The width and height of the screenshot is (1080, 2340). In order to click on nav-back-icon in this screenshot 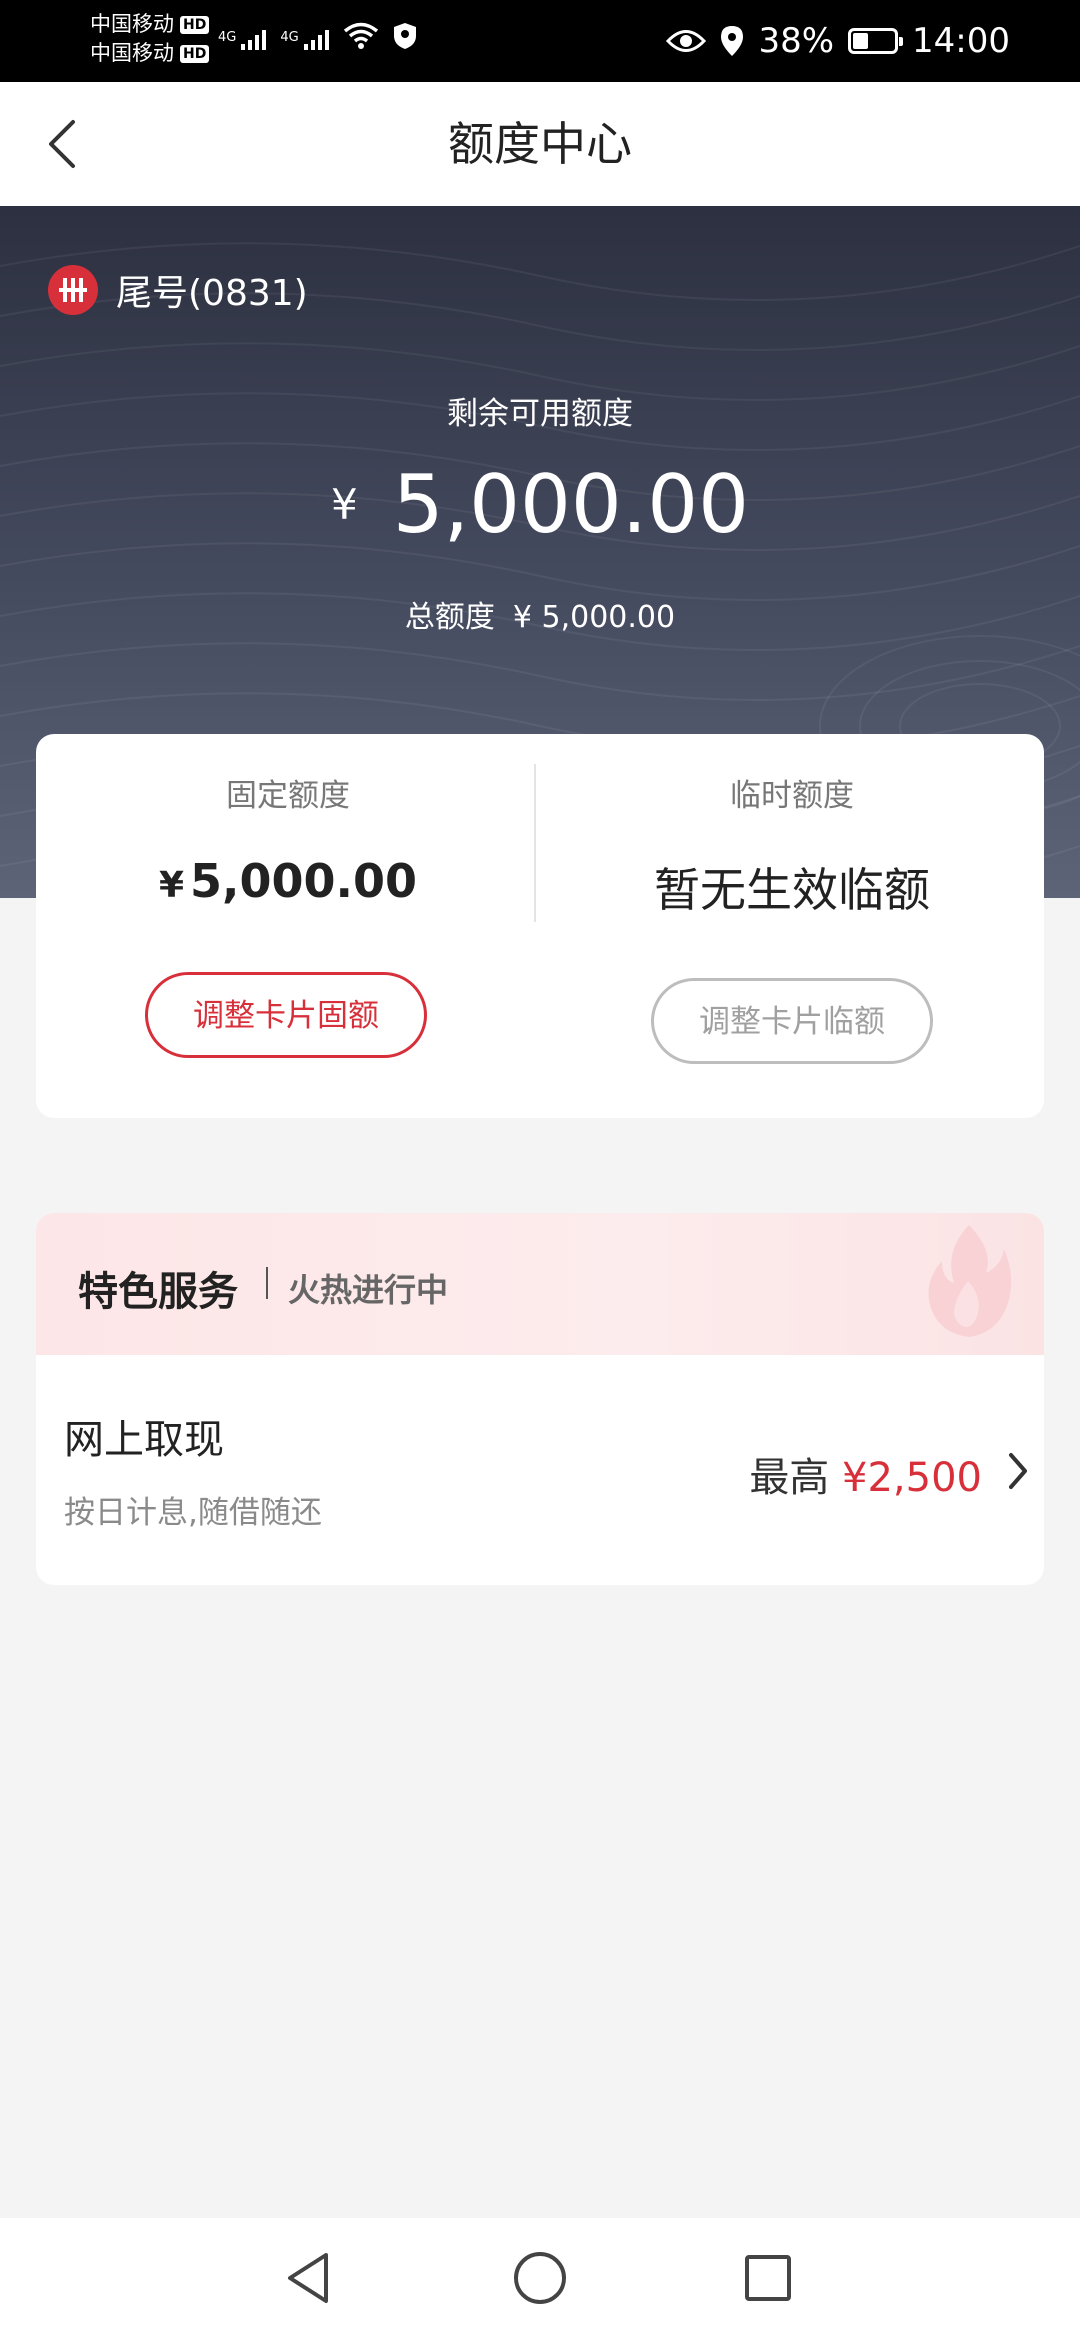, I will do `click(308, 2278)`.